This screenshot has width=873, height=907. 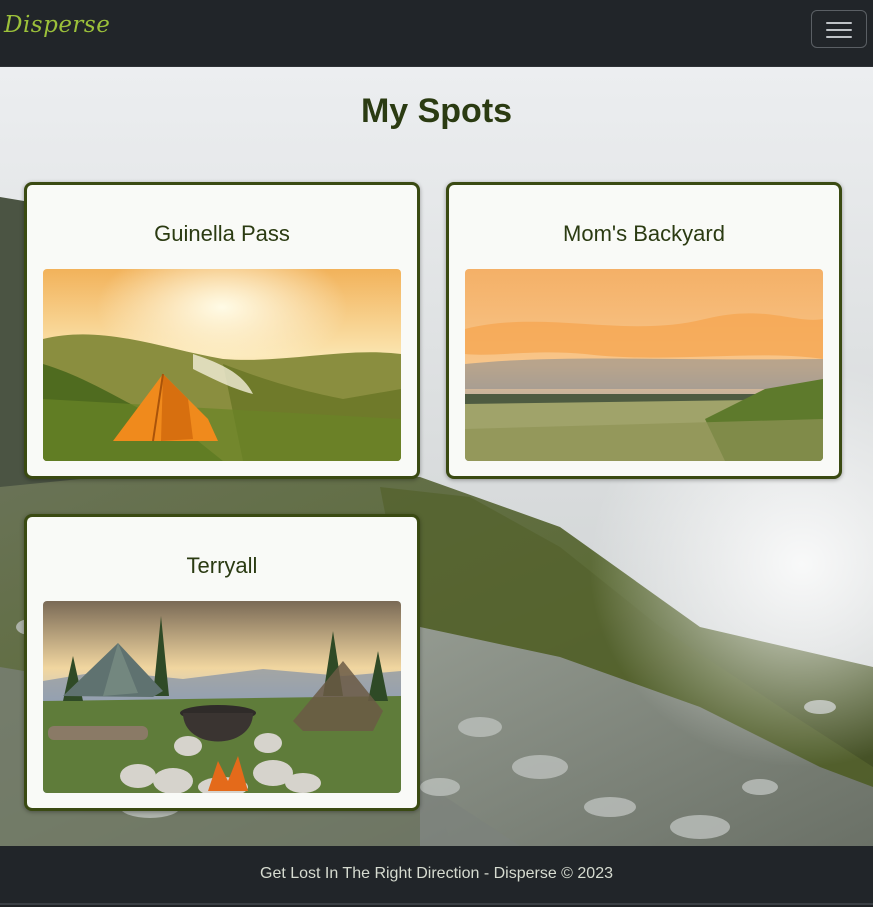 What do you see at coordinates (222, 233) in the screenshot?
I see `spot-card-title: Guinella Pass` at bounding box center [222, 233].